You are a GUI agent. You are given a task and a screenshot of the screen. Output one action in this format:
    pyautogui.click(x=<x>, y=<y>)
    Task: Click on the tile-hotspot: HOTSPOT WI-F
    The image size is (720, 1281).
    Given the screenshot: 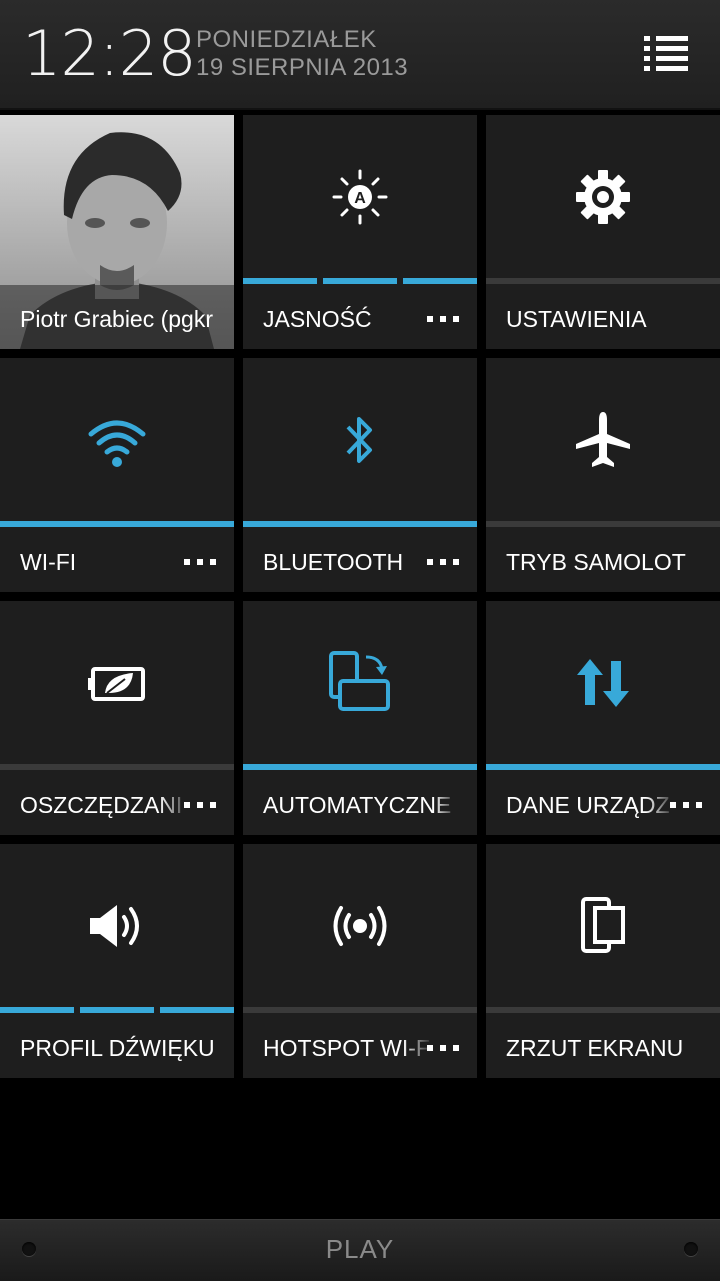 What is the action you would take?
    pyautogui.click(x=360, y=961)
    